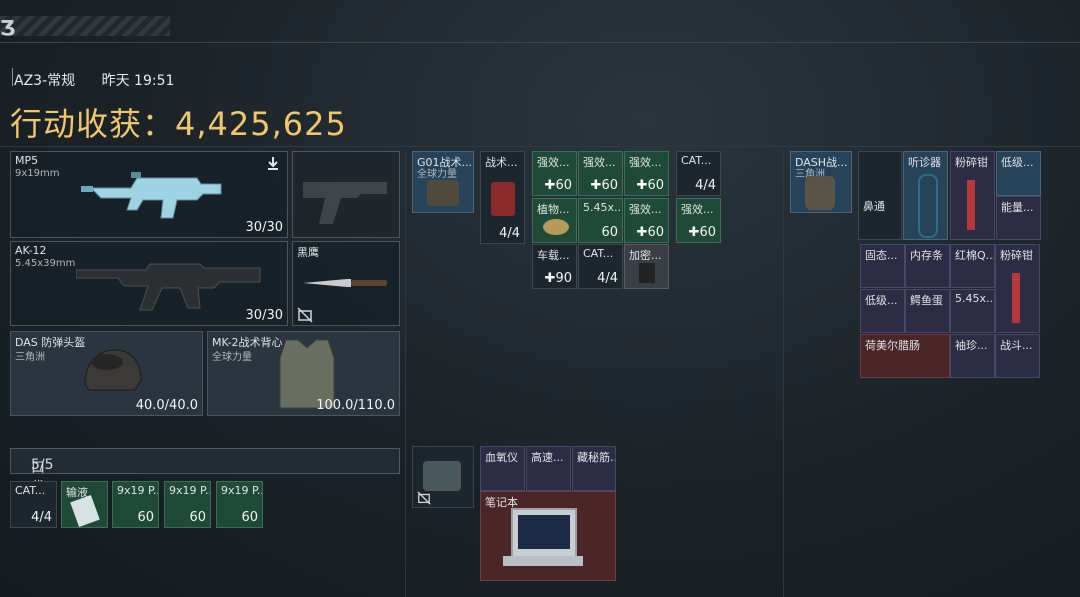  Describe the element at coordinates (925, 195) in the screenshot. I see `backpack-item: 听诊器` at that location.